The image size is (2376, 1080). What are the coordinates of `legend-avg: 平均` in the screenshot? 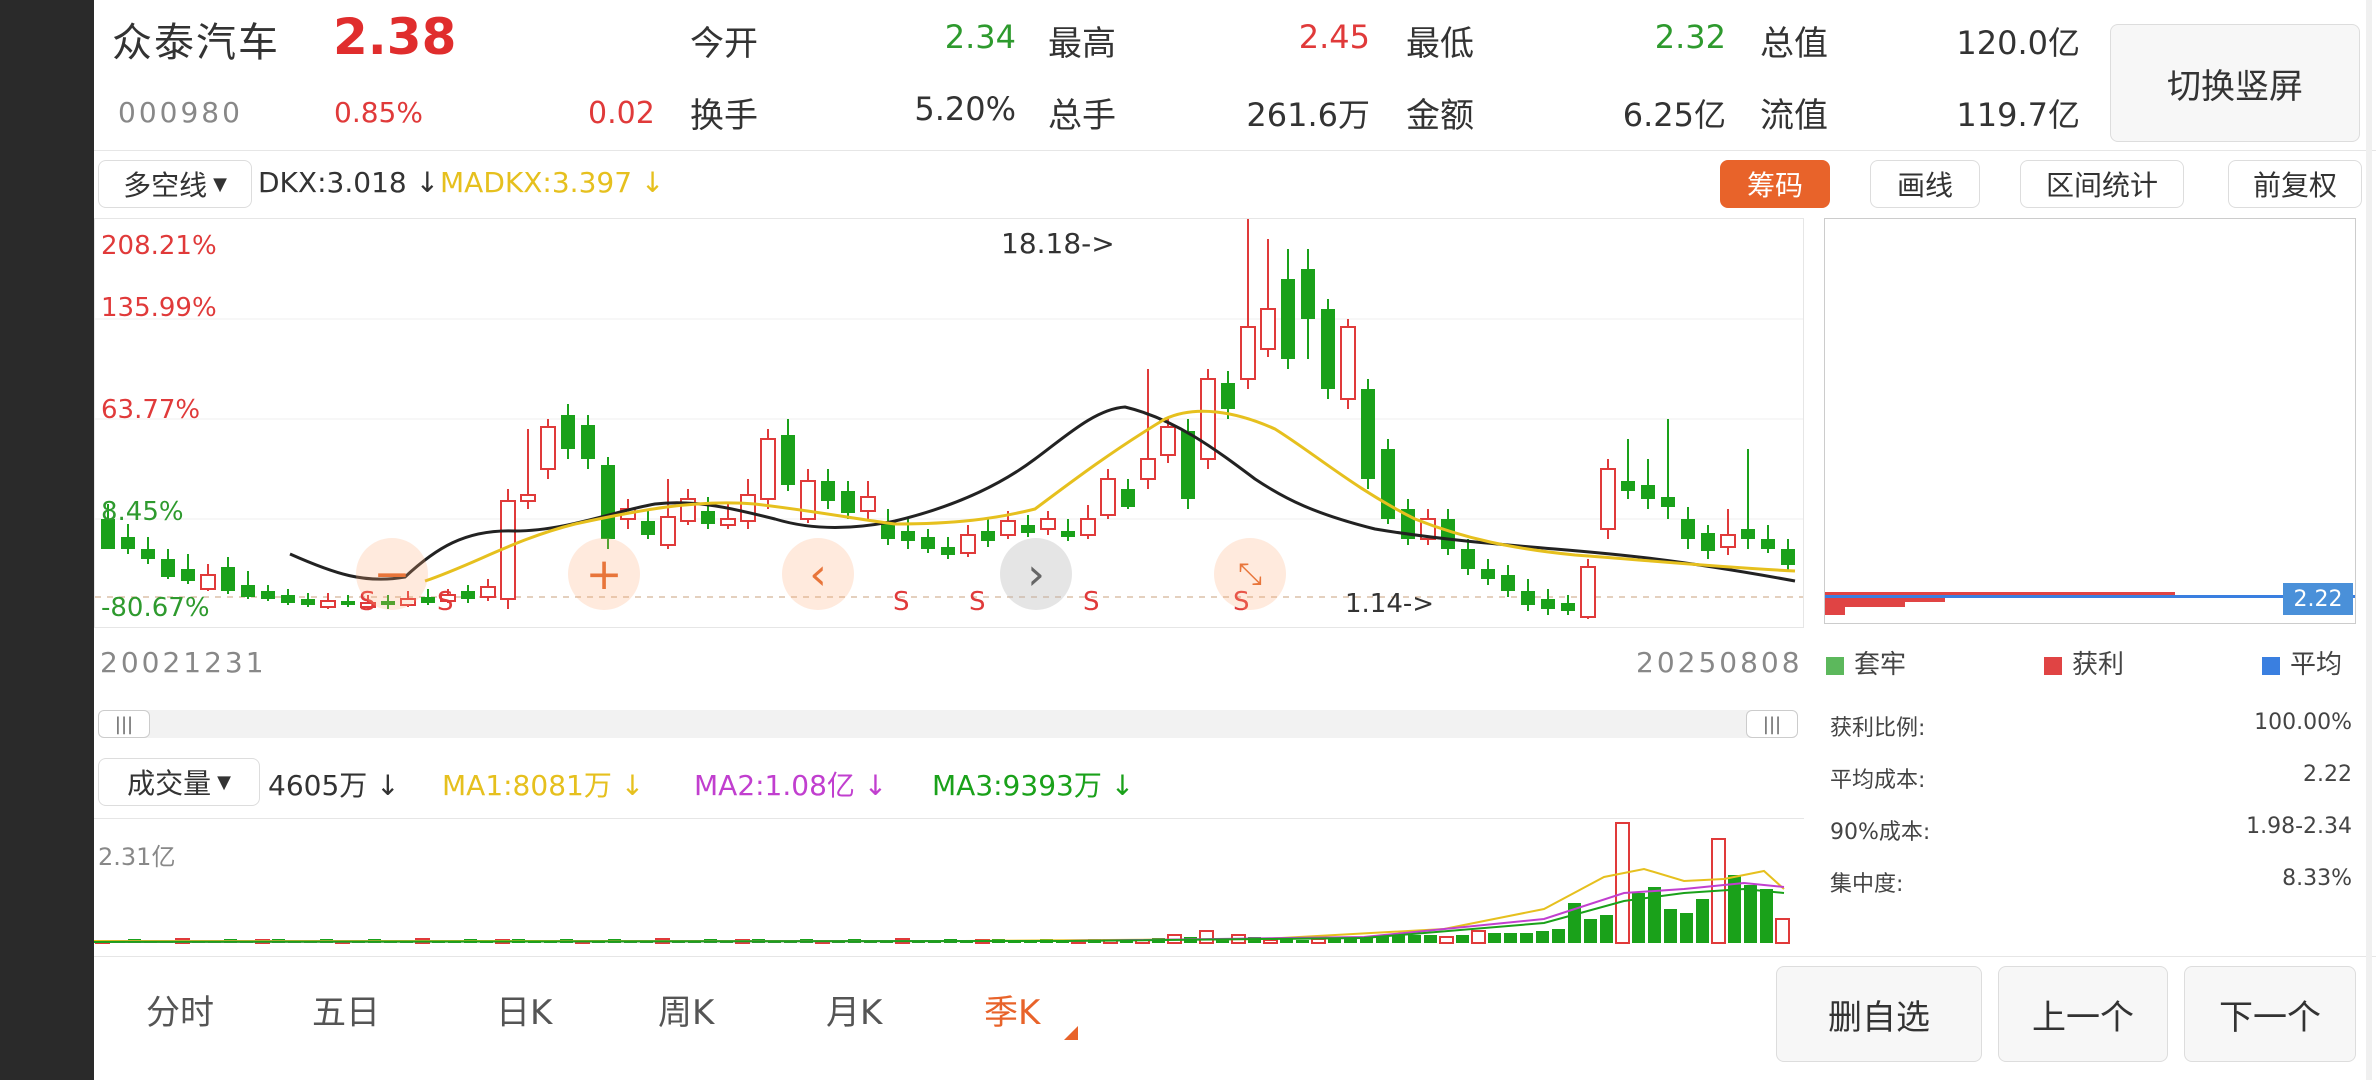 It's located at (2302, 662).